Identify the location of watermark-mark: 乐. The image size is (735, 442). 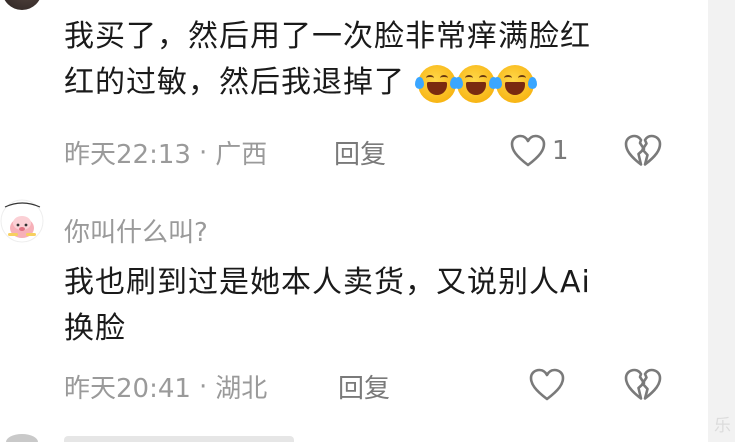
(722, 426).